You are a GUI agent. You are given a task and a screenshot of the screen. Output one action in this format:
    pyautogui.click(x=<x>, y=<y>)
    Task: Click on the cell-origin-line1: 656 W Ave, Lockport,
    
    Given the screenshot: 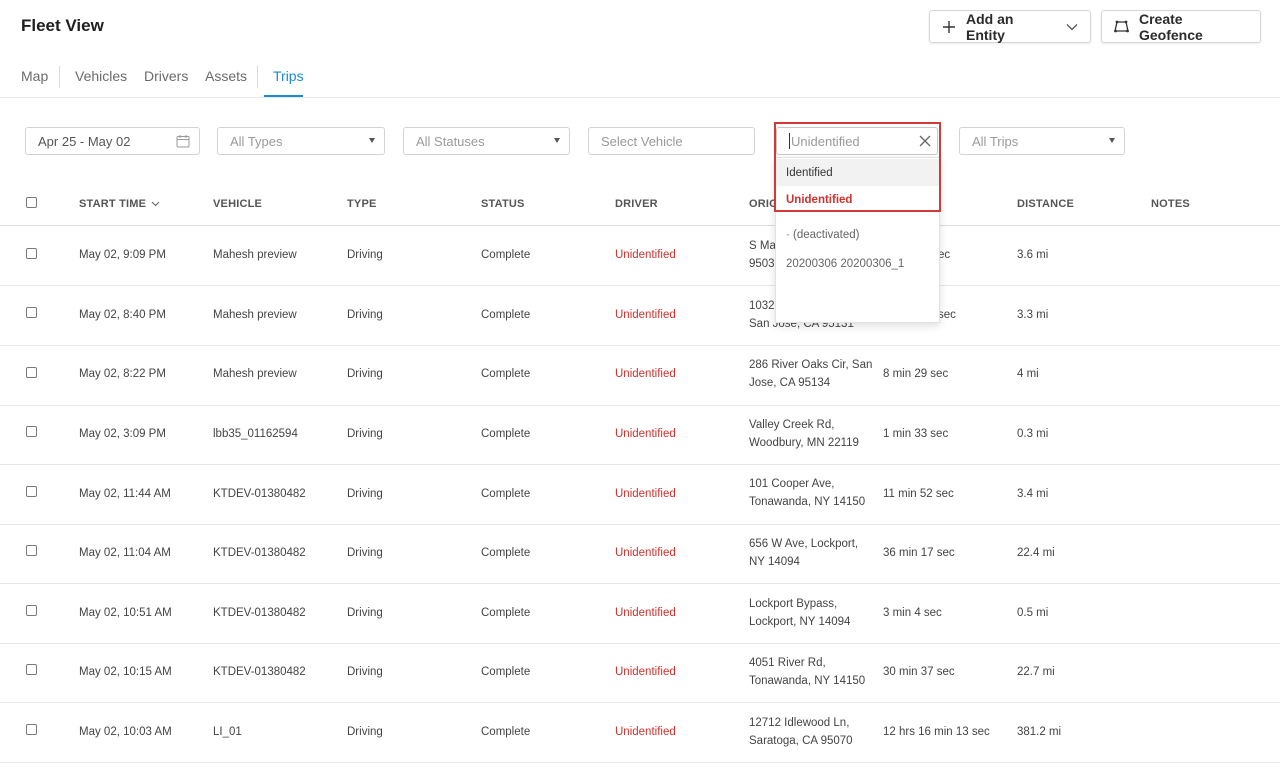 What is the action you would take?
    pyautogui.click(x=804, y=544)
    